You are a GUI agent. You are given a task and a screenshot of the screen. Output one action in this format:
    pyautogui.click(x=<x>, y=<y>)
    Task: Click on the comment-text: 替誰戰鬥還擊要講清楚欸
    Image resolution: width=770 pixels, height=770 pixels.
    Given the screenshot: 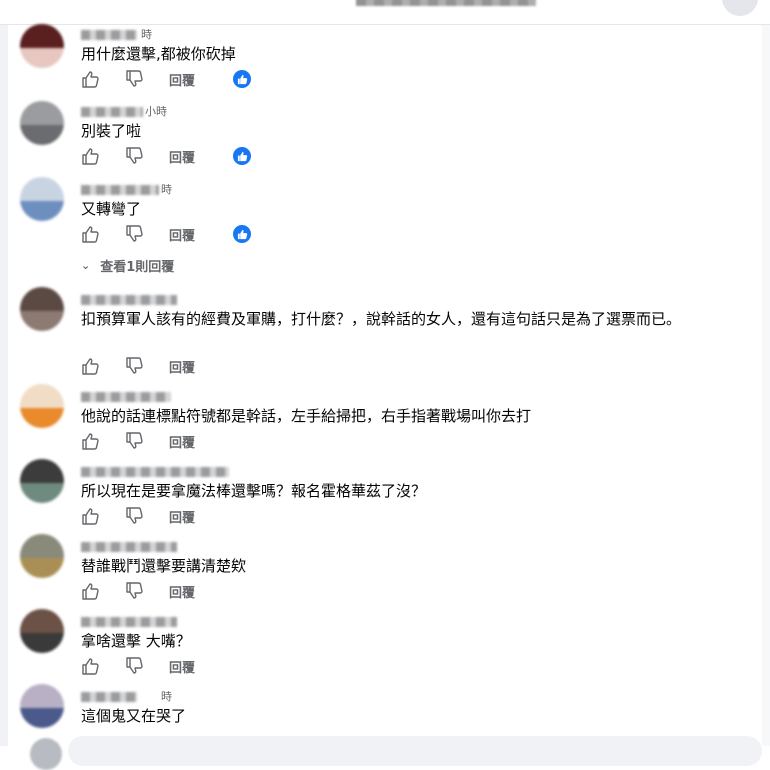 What is the action you would take?
    pyautogui.click(x=164, y=566)
    